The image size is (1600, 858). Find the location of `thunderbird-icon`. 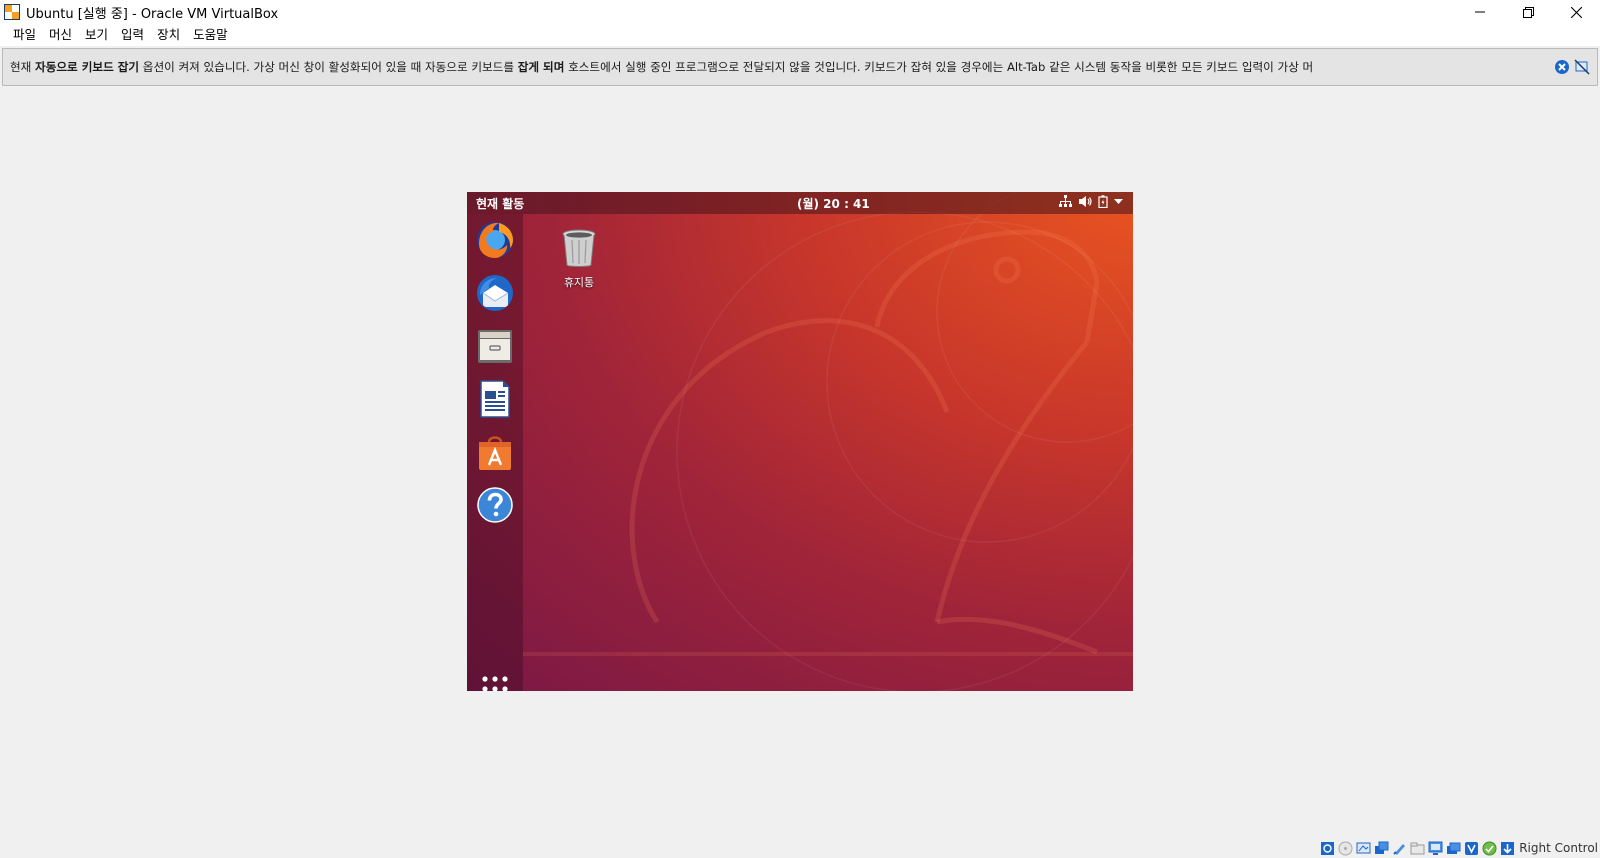

thunderbird-icon is located at coordinates (495, 293).